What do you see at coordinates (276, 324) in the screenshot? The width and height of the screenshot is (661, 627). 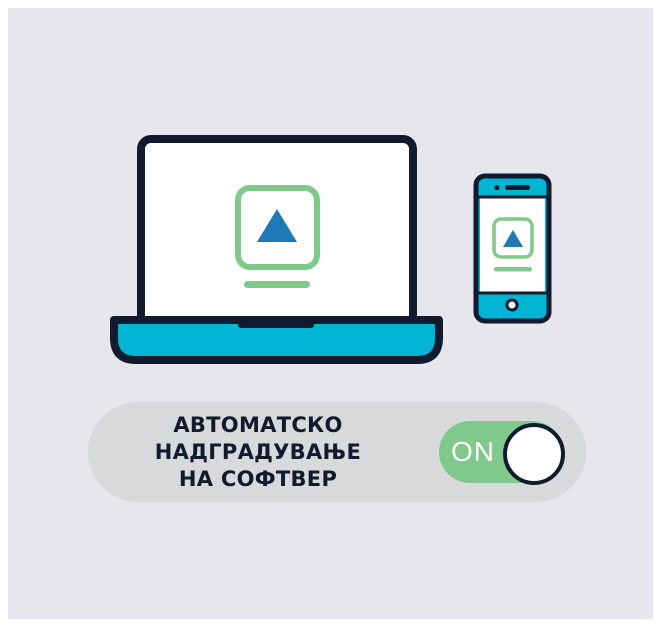 I see `laptop-notch` at bounding box center [276, 324].